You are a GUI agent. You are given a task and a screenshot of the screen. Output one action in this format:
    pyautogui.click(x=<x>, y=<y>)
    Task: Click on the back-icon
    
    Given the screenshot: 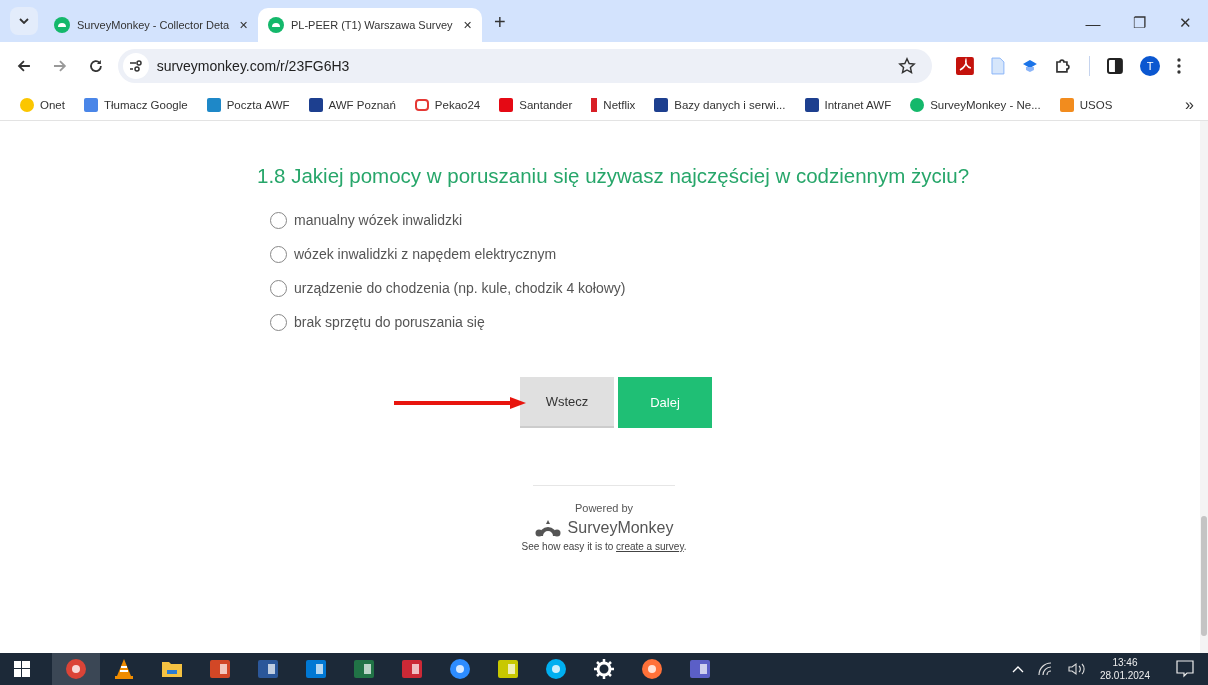 What is the action you would take?
    pyautogui.click(x=24, y=66)
    